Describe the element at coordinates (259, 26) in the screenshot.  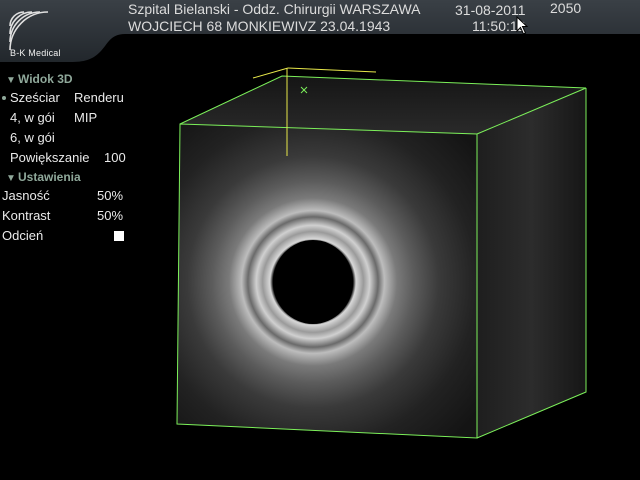
I see `patient-info: WOJCIECH 68 MONKIEWIVZ 23.04.1943` at that location.